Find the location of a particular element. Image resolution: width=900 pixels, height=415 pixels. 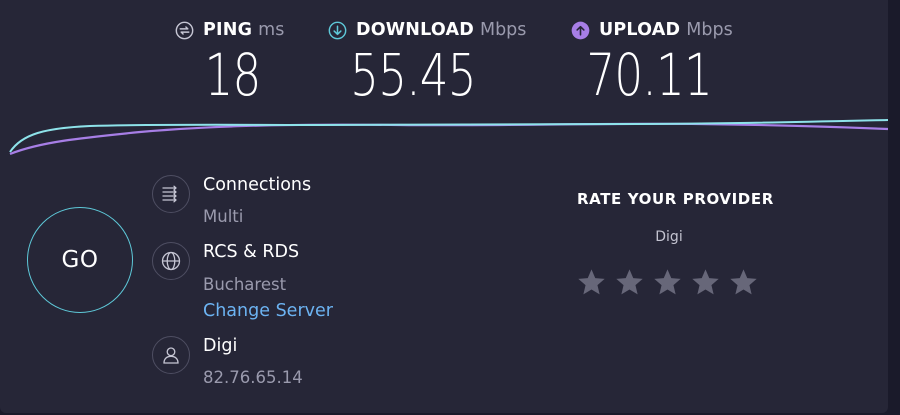

connections-icon is located at coordinates (171, 194).